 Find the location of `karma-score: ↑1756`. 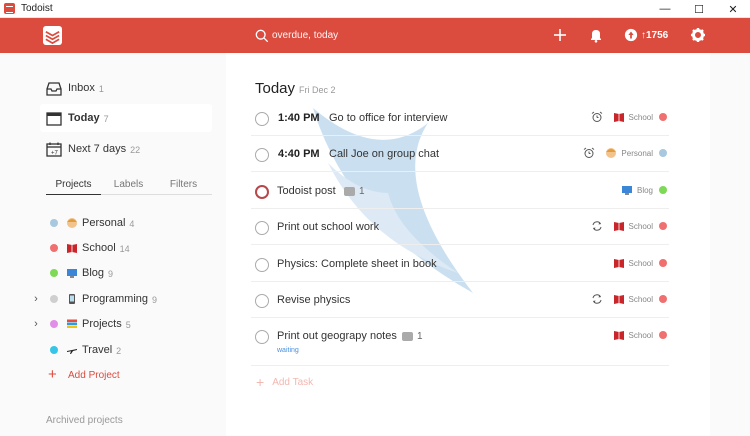

karma-score: ↑1756 is located at coordinates (646, 35).